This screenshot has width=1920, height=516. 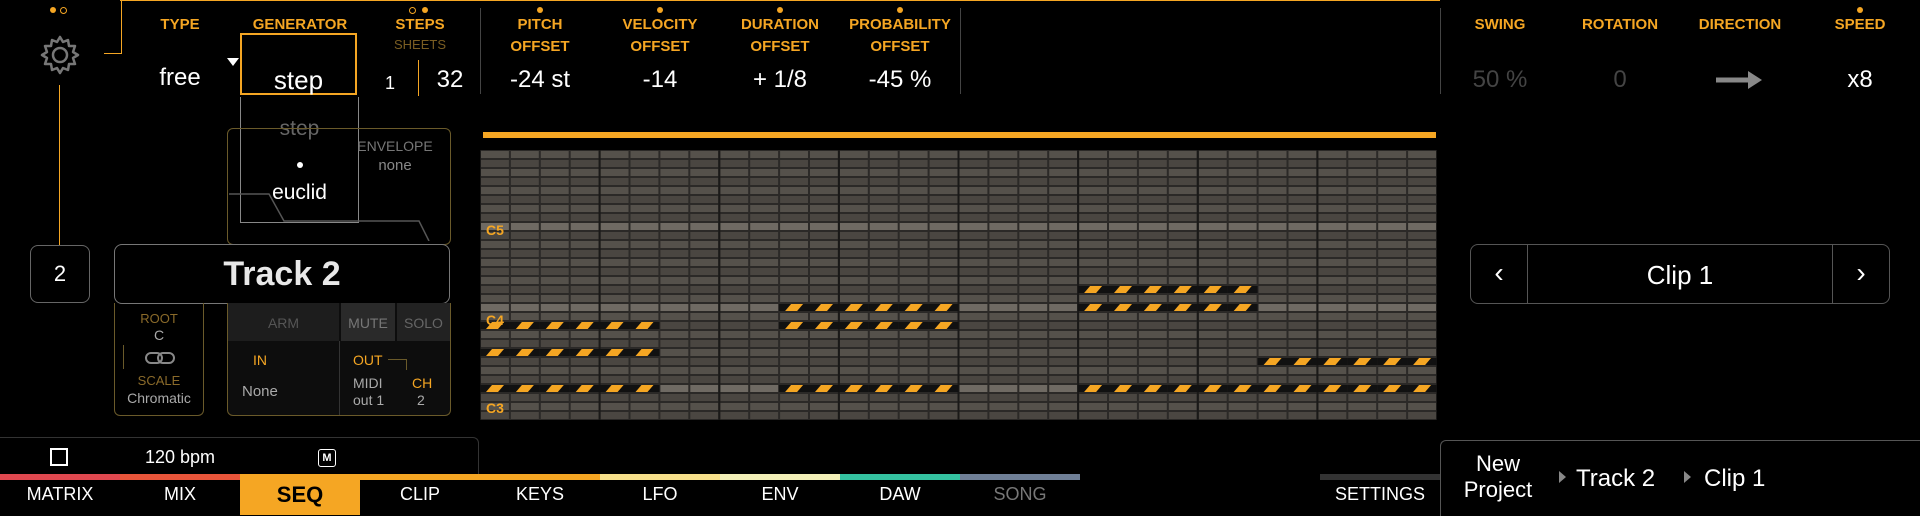 I want to click on track-name-box: Track 2, so click(x=282, y=274).